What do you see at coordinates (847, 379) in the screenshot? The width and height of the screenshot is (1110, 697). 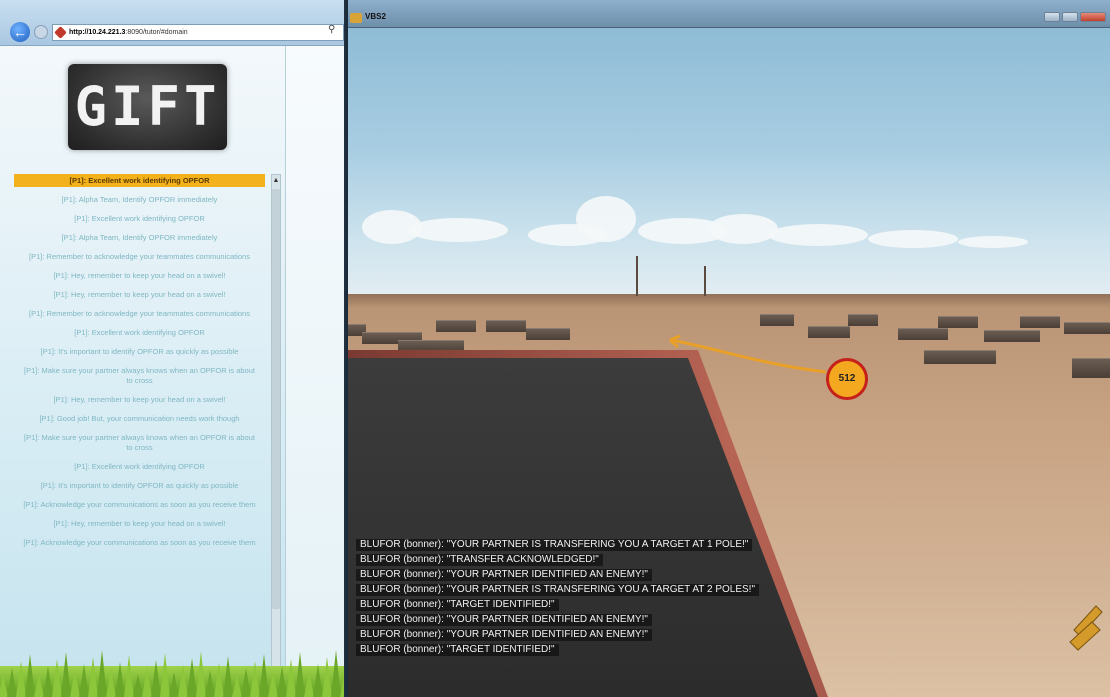 I see `target-marker: 512` at bounding box center [847, 379].